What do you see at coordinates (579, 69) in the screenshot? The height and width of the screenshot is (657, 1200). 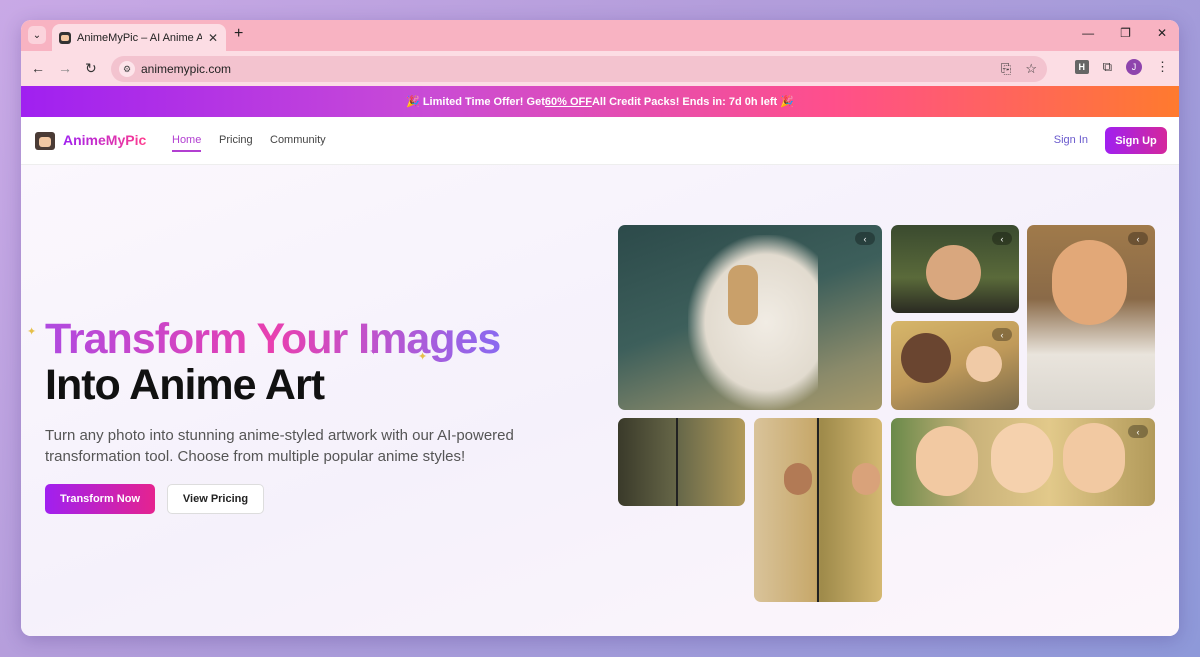 I see `address-bar: ⚙ animemypic.com ⎘ ☆` at bounding box center [579, 69].